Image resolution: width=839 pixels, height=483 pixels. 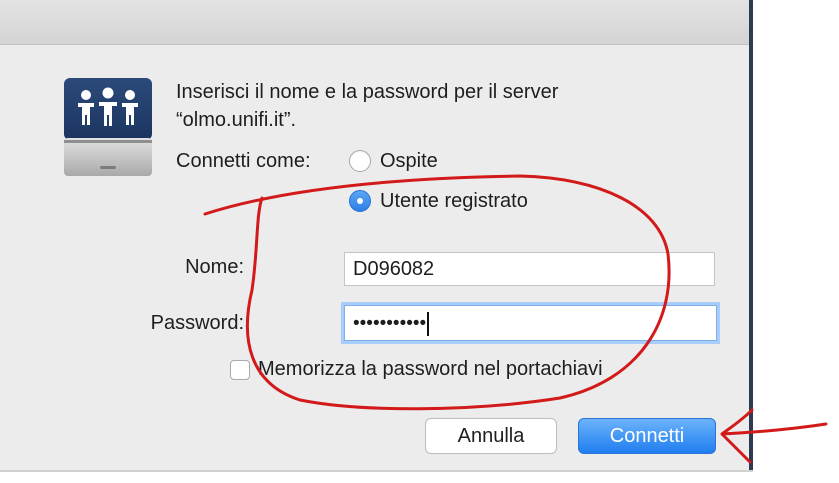 What do you see at coordinates (360, 161) in the screenshot?
I see `guest-radio` at bounding box center [360, 161].